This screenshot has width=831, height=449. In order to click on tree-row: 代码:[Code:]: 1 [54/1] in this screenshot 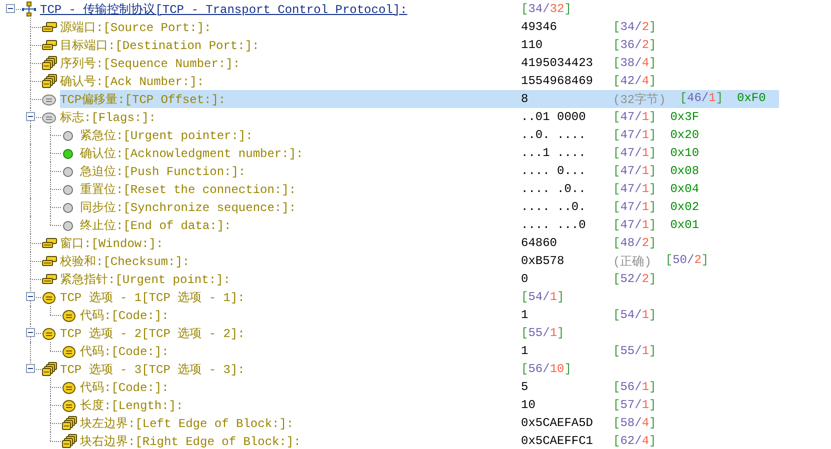, I will do `click(429, 315)`.